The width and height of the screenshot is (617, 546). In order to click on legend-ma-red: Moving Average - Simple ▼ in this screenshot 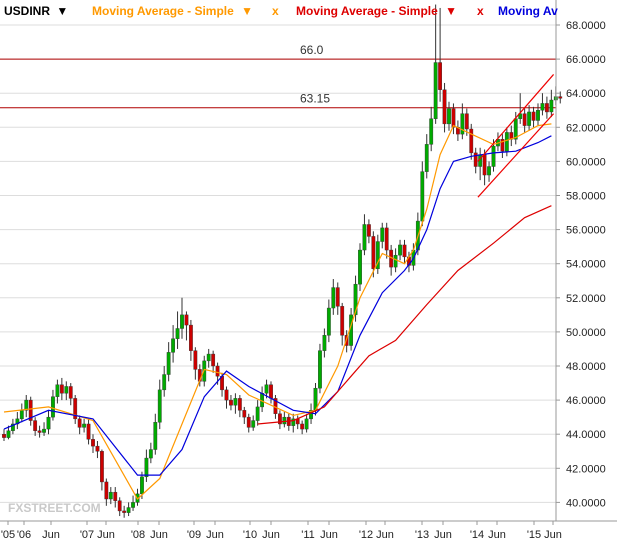, I will do `click(376, 11)`.